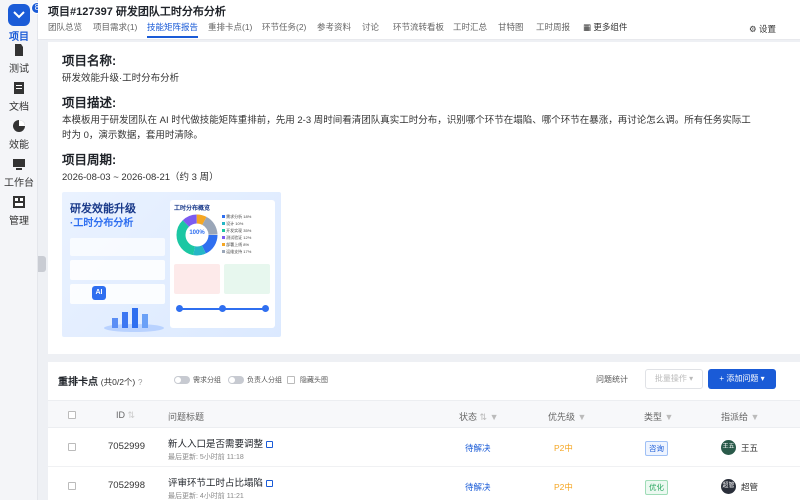 This screenshot has width=800, height=500. Describe the element at coordinates (264, 380) in the screenshot. I see `group-by-owner-label: 负责人分组` at that location.